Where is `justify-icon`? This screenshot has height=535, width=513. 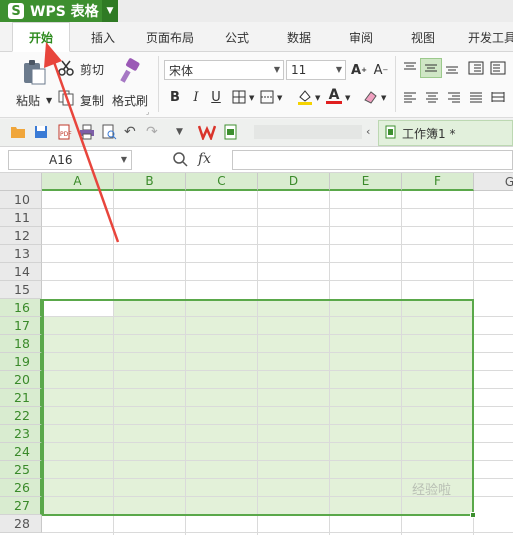
justify-icon is located at coordinates (476, 98).